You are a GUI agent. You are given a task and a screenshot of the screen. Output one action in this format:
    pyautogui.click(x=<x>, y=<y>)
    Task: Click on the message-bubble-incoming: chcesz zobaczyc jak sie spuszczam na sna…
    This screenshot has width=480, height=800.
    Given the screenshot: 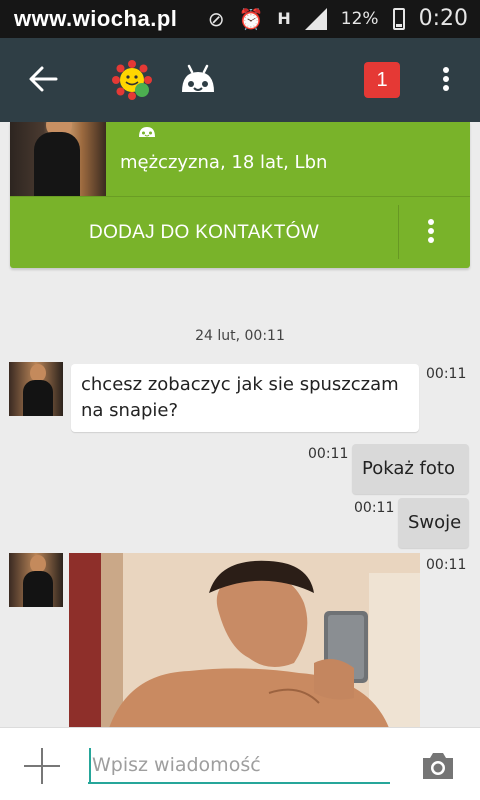 What is the action you would take?
    pyautogui.click(x=245, y=398)
    